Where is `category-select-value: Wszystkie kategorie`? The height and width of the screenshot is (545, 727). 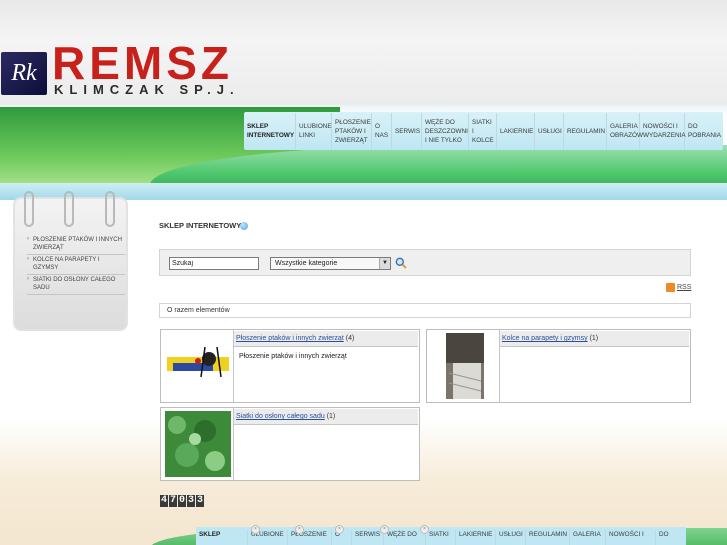 category-select-value: Wszystkie kategorie is located at coordinates (306, 263).